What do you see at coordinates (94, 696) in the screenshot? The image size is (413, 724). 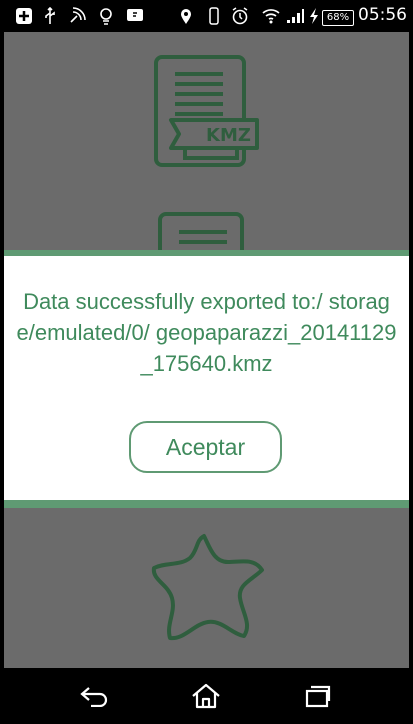 I see `back-icon` at bounding box center [94, 696].